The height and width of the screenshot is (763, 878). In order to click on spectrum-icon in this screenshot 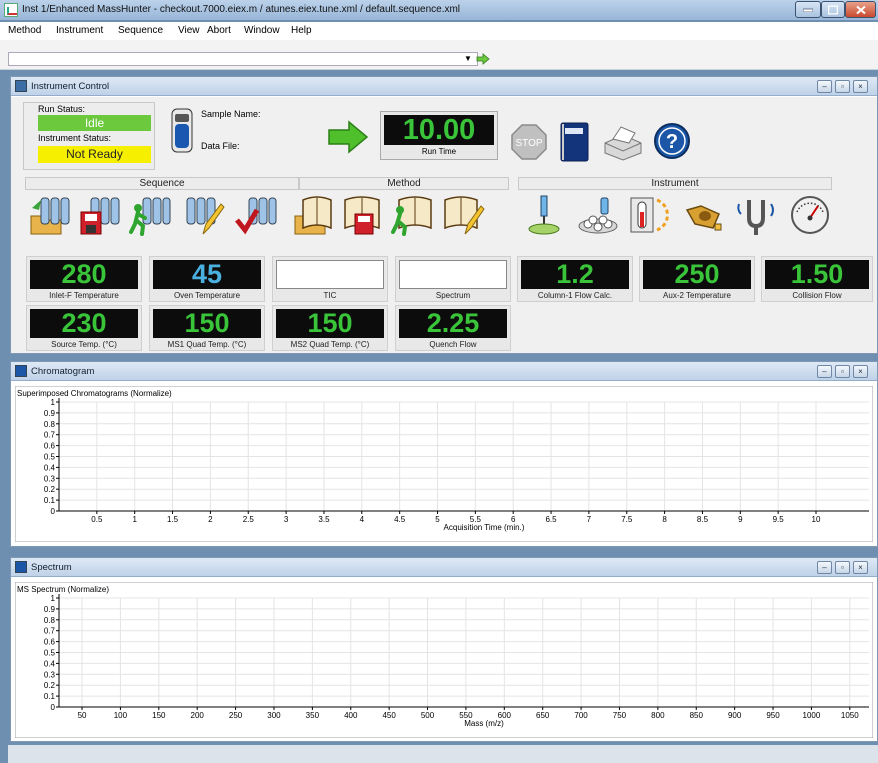, I will do `click(21, 567)`.